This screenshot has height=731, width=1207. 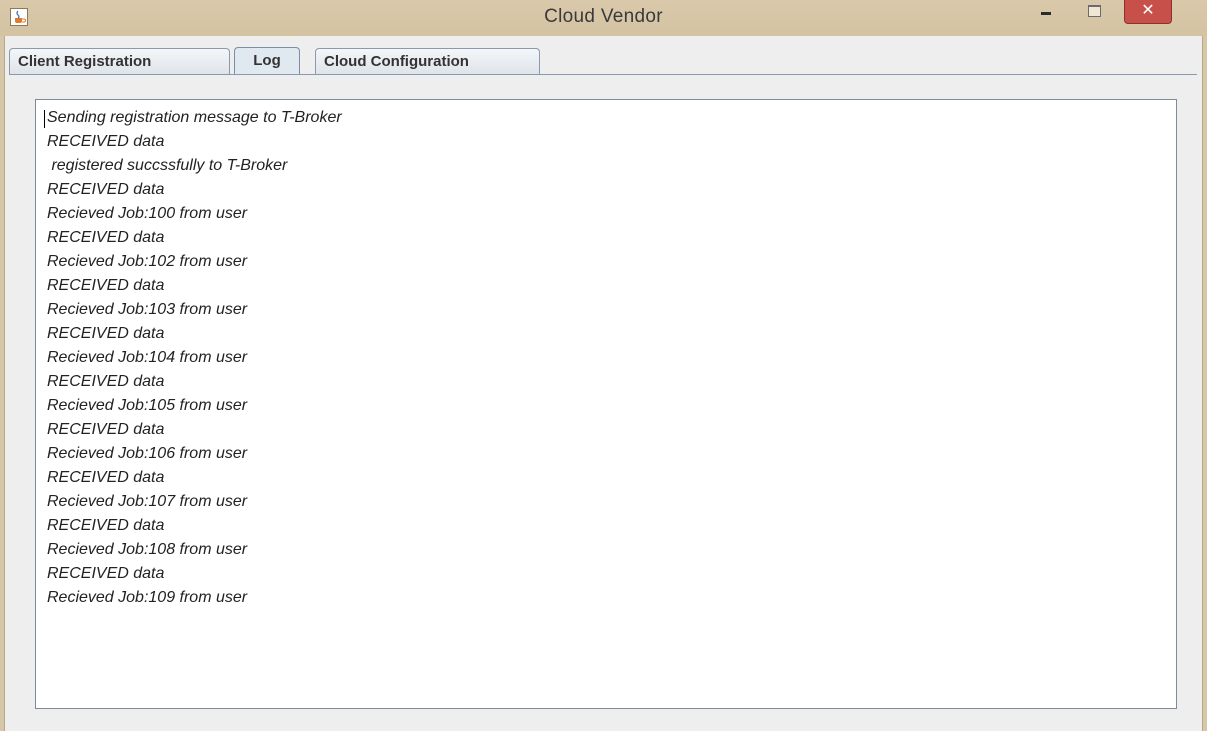 What do you see at coordinates (147, 453) in the screenshot?
I see `log-line: Recieved Job:106 from user` at bounding box center [147, 453].